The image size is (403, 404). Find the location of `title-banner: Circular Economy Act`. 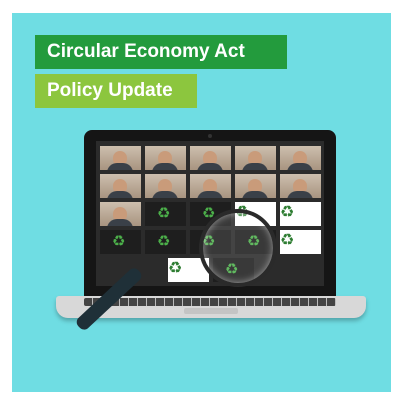

title-banner: Circular Economy Act is located at coordinates (161, 52).